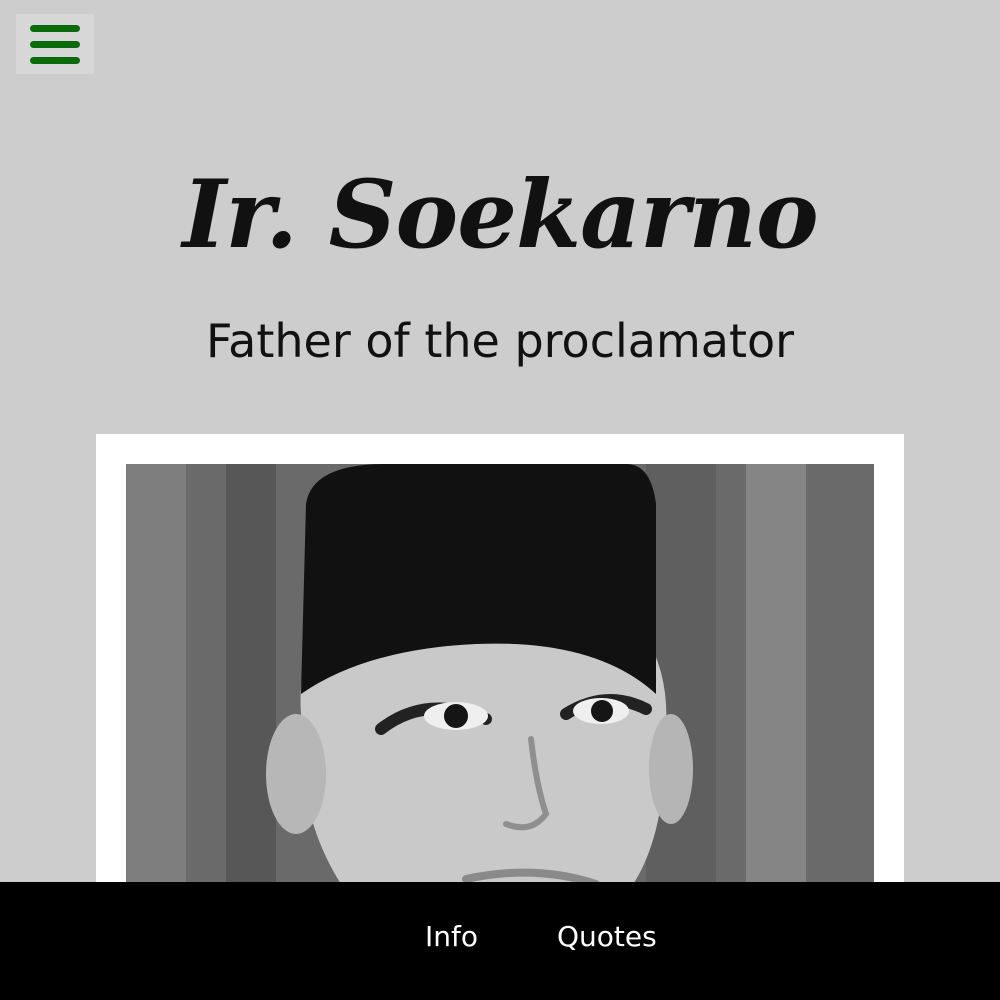 This screenshot has width=1000, height=1000. I want to click on hamburger-menu-icon, so click(55, 28).